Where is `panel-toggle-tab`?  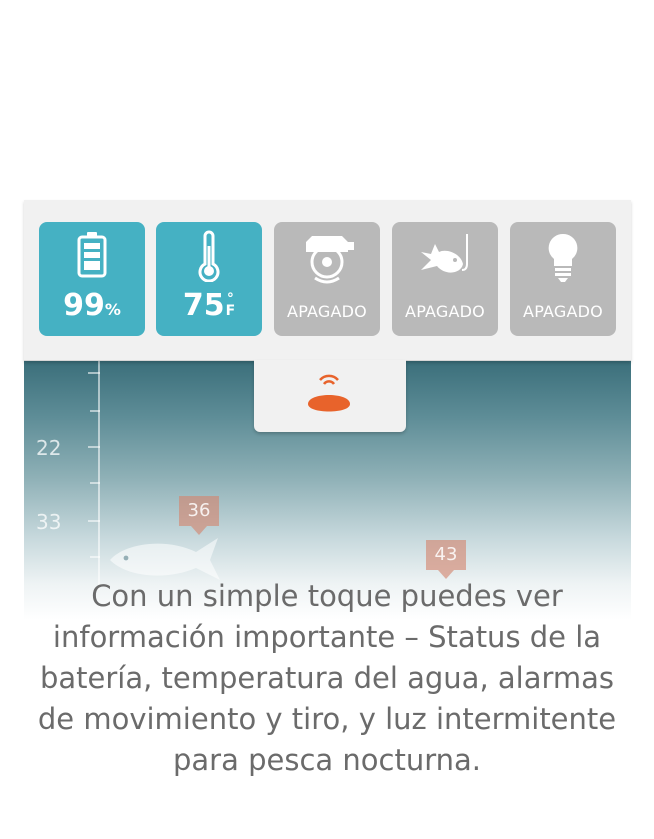
panel-toggle-tab is located at coordinates (330, 396).